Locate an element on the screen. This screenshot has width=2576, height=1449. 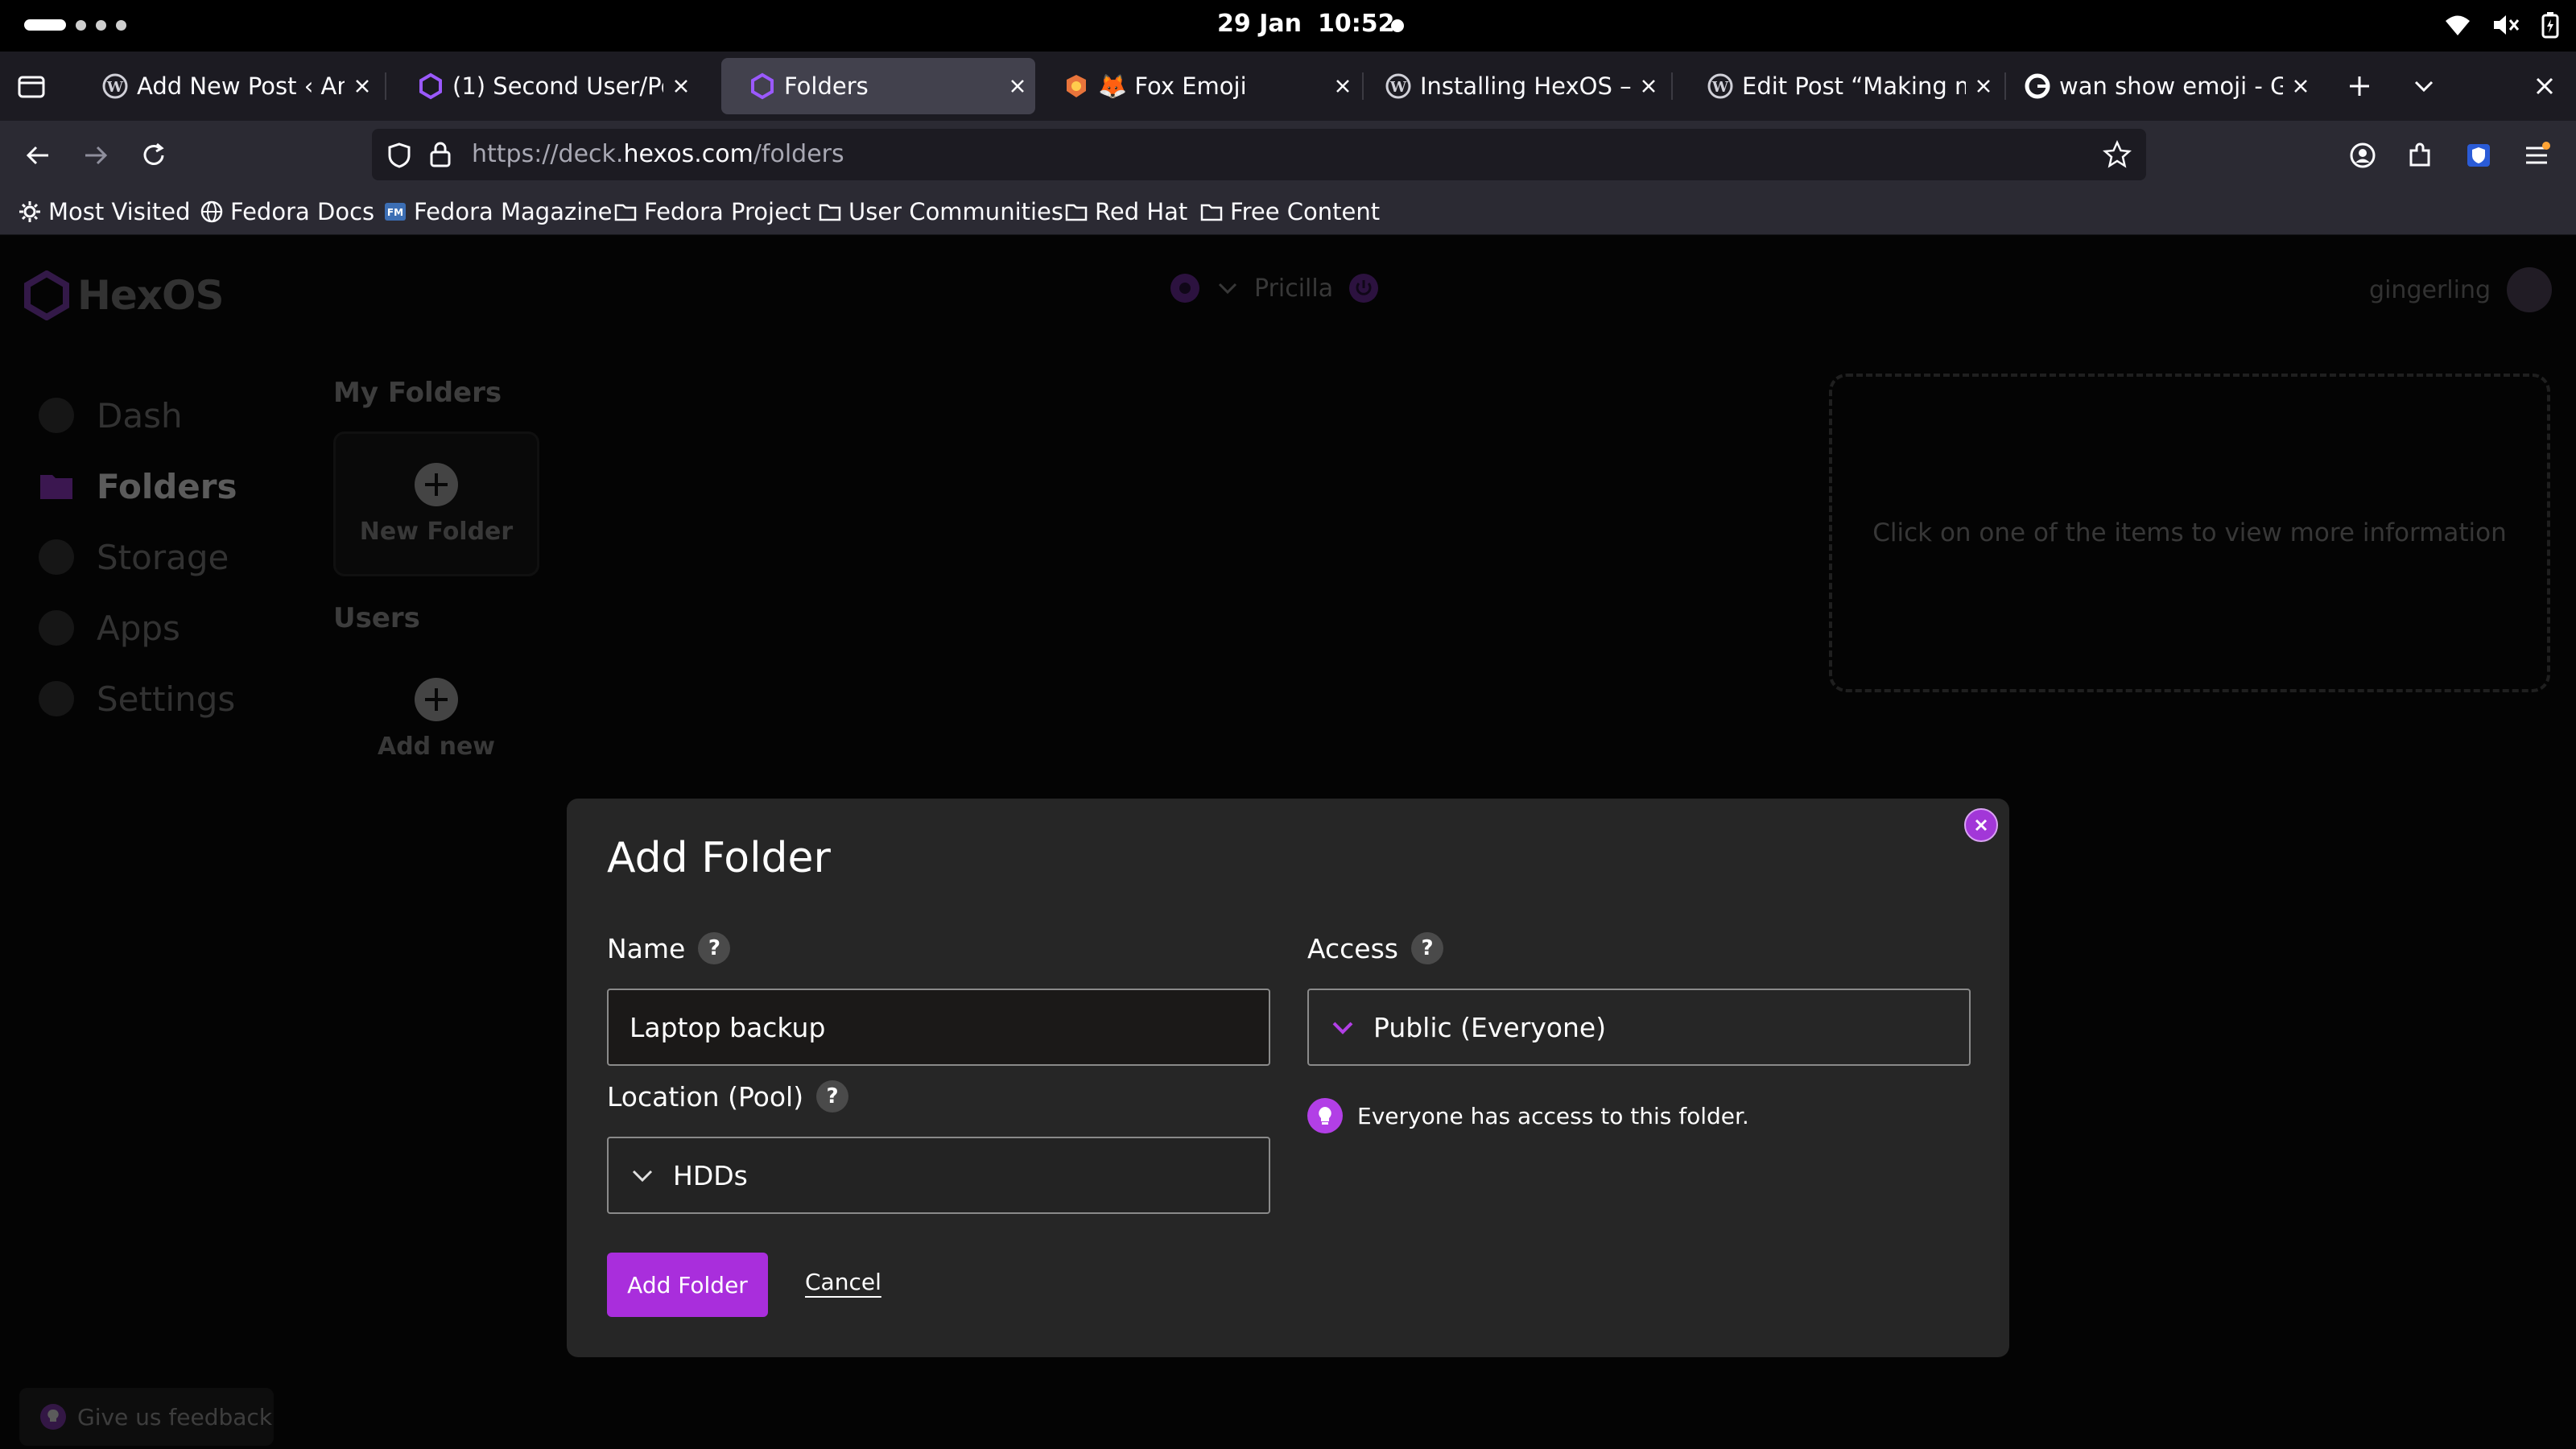
workspace-active is located at coordinates (45, 25).